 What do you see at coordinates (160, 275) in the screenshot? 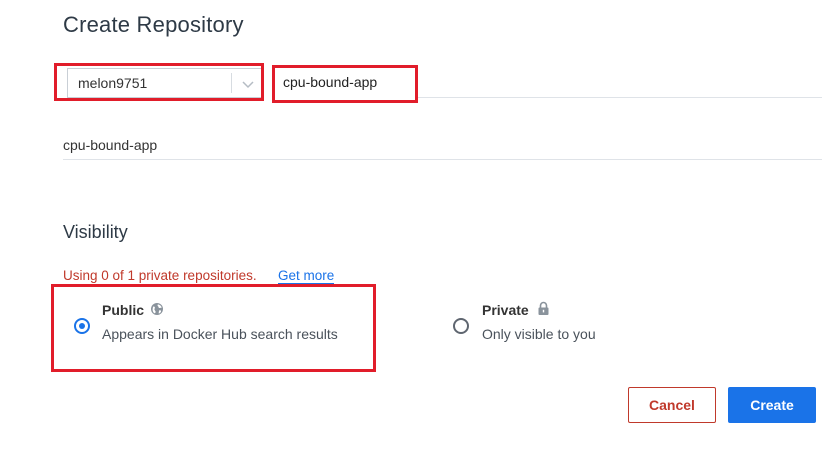
I see `private-repo-usage-text: Using 0 of 1 private repositories.` at bounding box center [160, 275].